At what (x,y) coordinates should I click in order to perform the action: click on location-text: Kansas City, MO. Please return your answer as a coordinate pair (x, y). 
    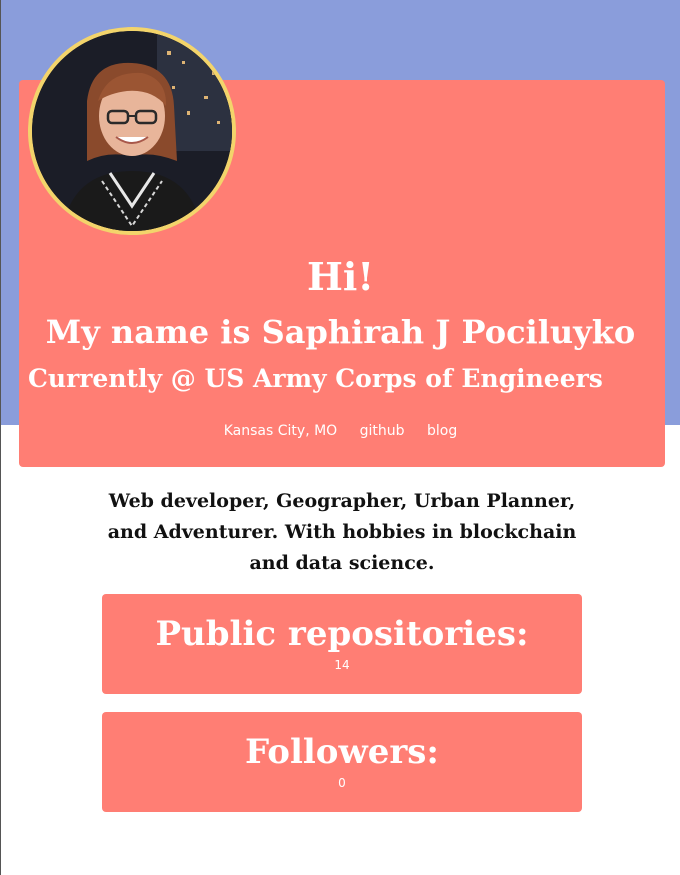
    Looking at the image, I should click on (280, 431).